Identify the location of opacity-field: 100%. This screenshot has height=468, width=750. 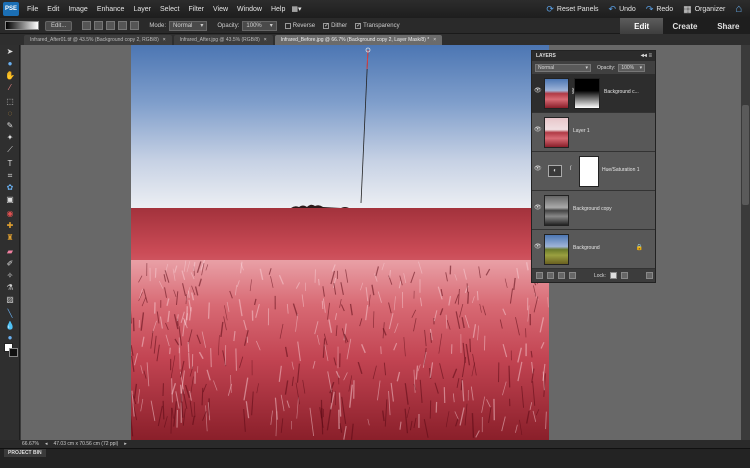
(259, 25).